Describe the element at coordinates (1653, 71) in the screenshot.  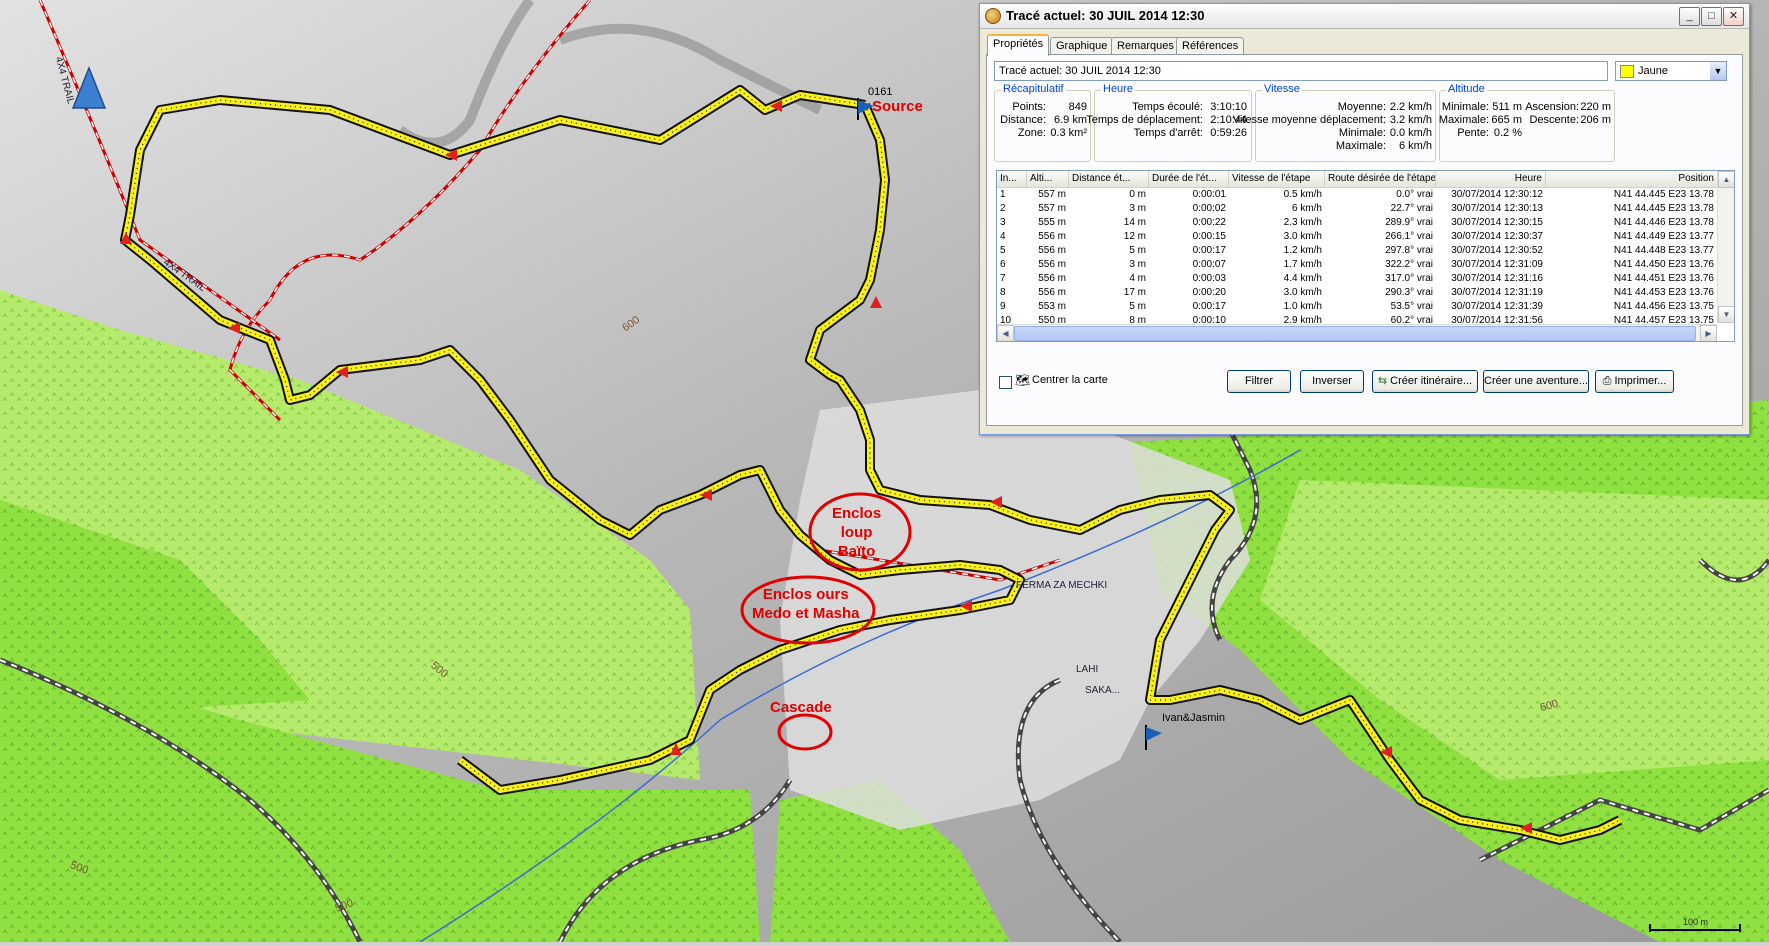
I see `color-label: Jaune` at that location.